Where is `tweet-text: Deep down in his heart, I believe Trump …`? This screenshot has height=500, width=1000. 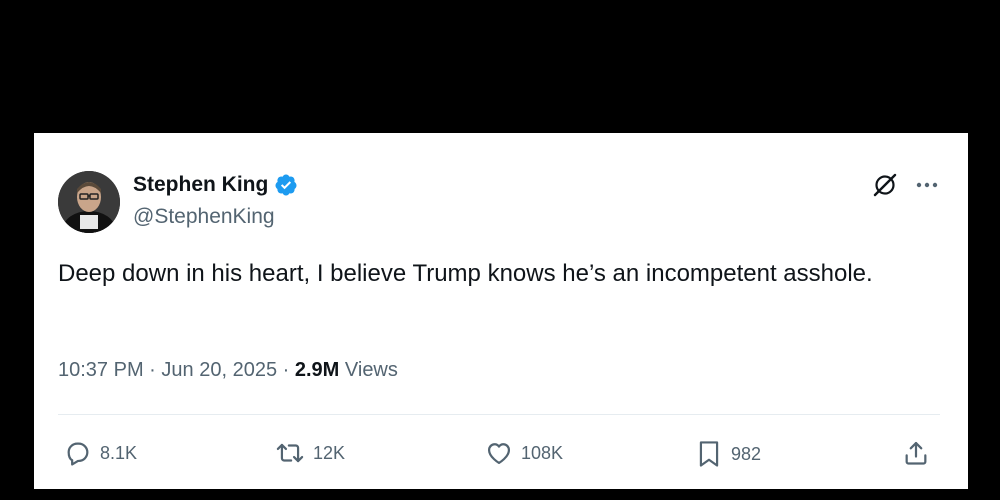 tweet-text: Deep down in his heart, I believe Trump … is located at coordinates (465, 273).